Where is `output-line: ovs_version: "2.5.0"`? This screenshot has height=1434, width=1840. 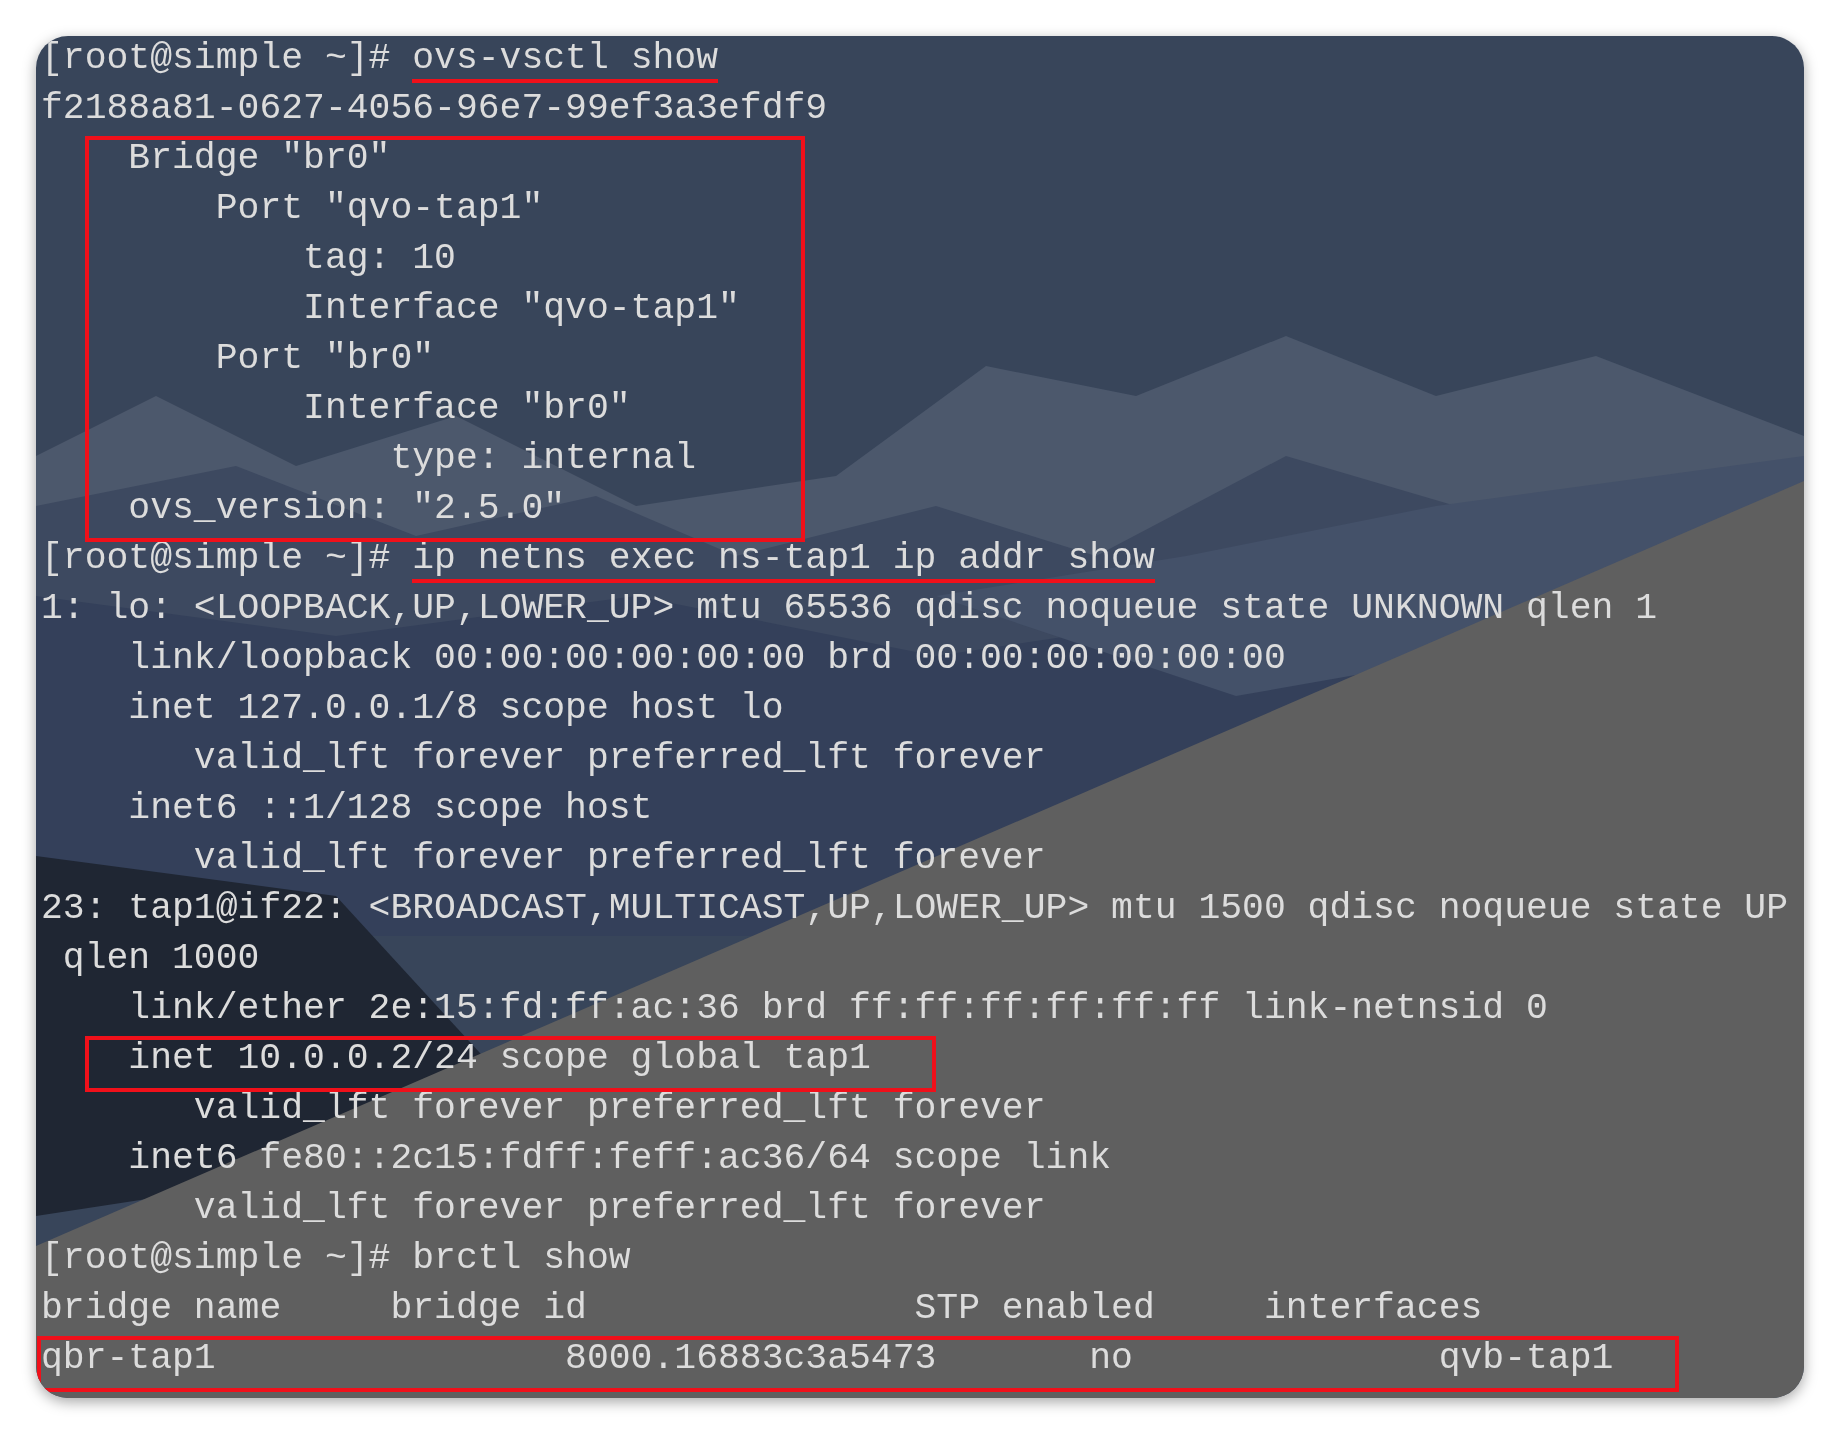 output-line: ovs_version: "2.5.0" is located at coordinates (347, 508).